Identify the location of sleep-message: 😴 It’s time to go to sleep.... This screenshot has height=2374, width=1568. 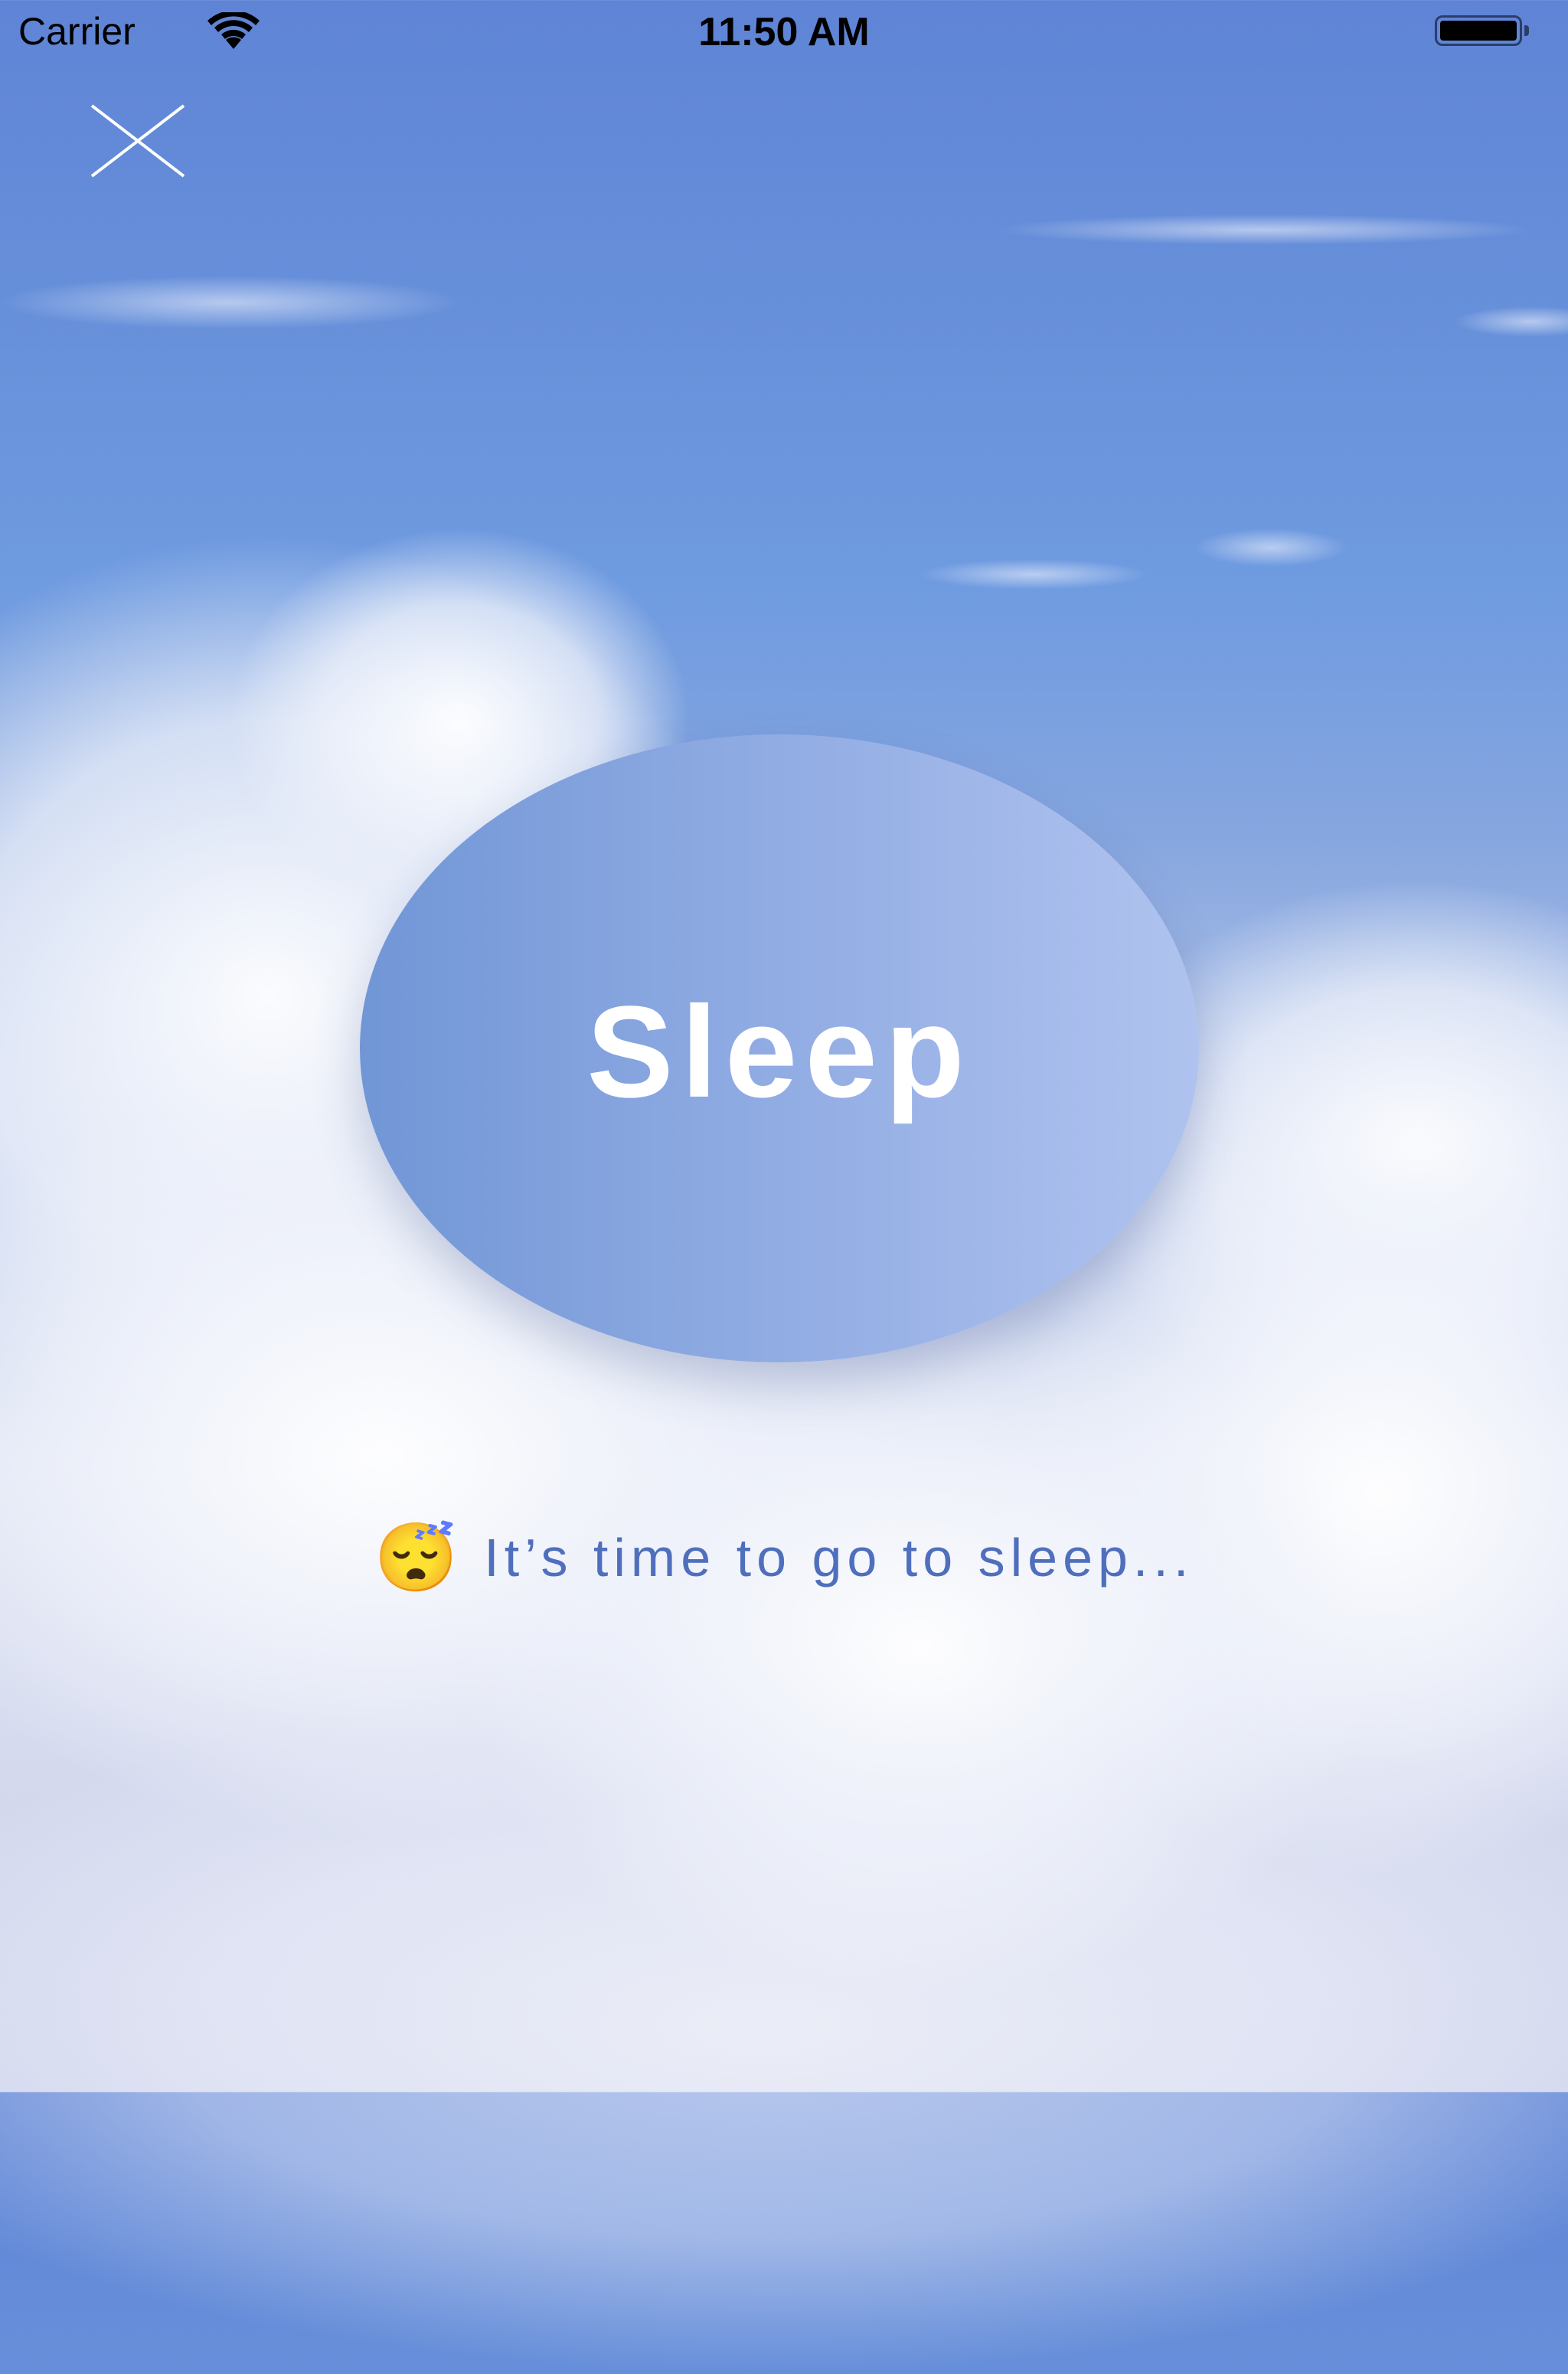
(784, 1557).